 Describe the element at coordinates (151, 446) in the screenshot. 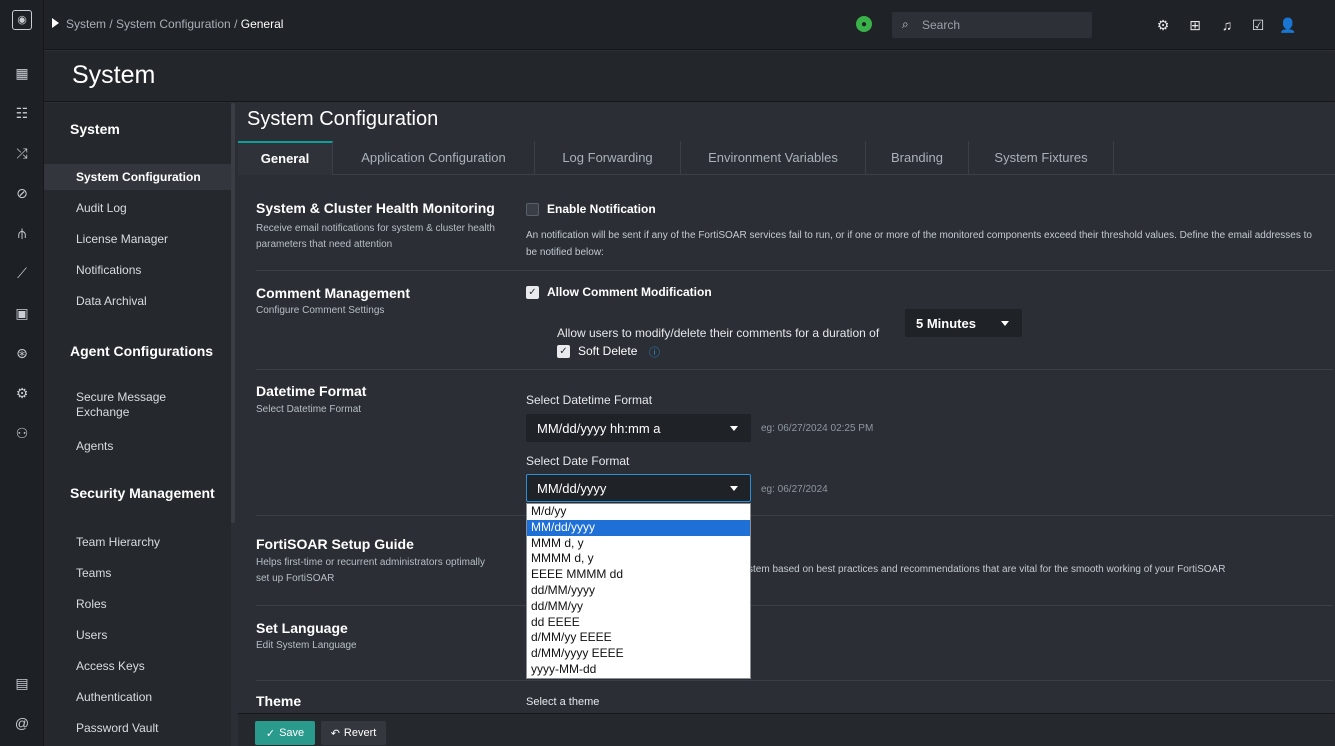

I see `sidebar-item-agents: Agents` at that location.